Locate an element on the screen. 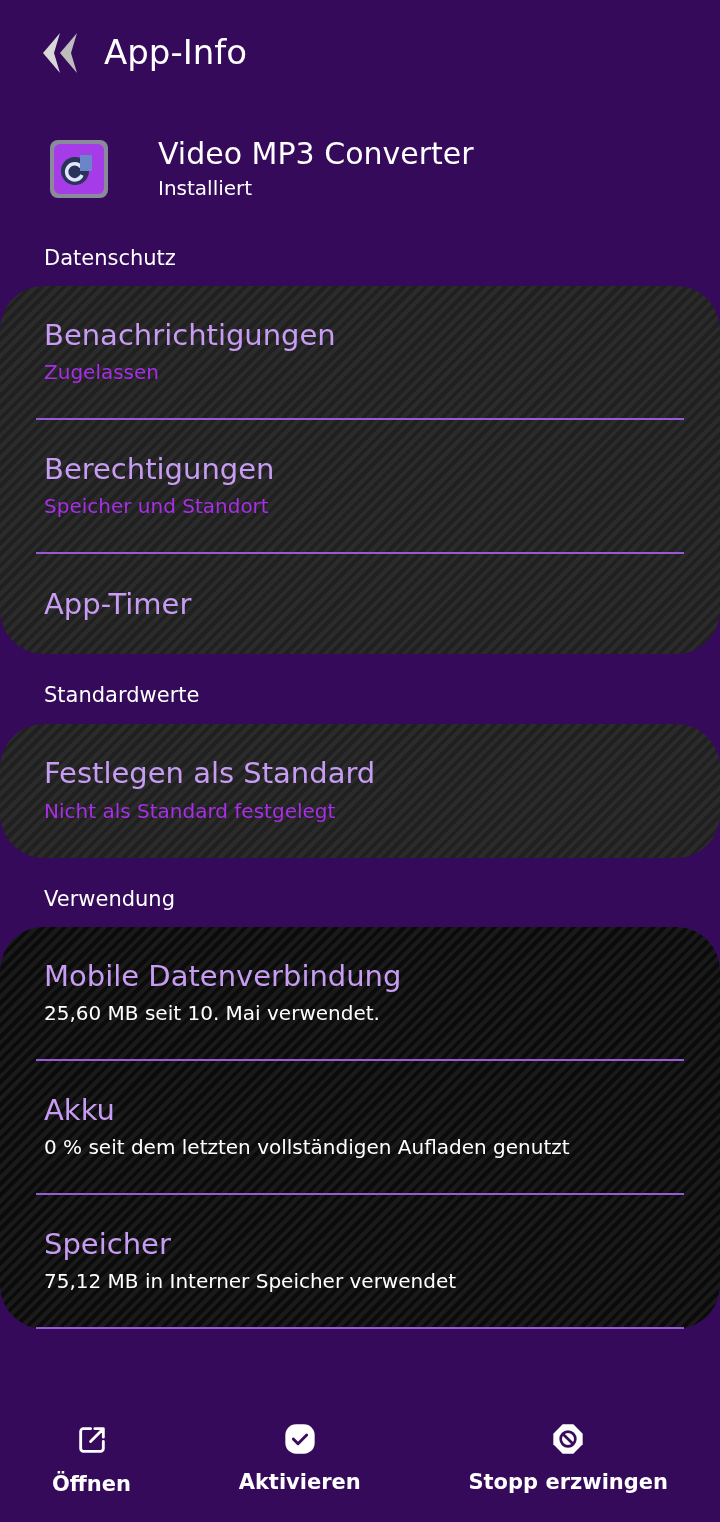  section-heading: Datenschutz is located at coordinates (110, 258).